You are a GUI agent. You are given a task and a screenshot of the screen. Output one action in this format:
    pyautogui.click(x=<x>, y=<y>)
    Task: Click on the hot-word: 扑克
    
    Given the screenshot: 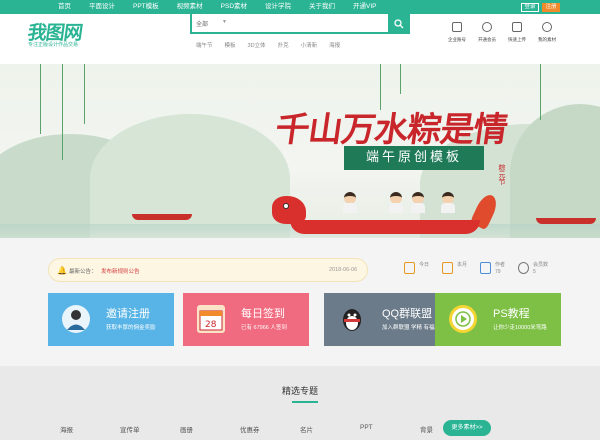 What is the action you would take?
    pyautogui.click(x=283, y=45)
    